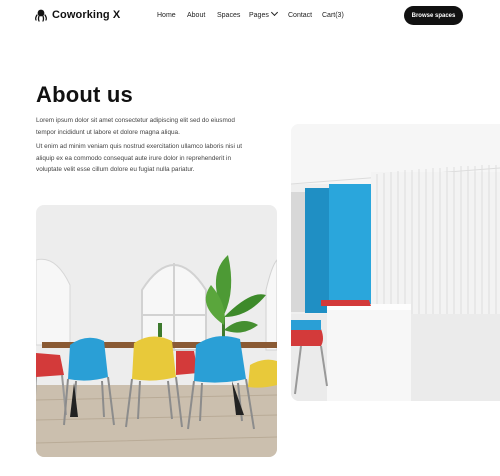  What do you see at coordinates (333, 15) in the screenshot?
I see `nav-link-cart: Cart(3)` at bounding box center [333, 15].